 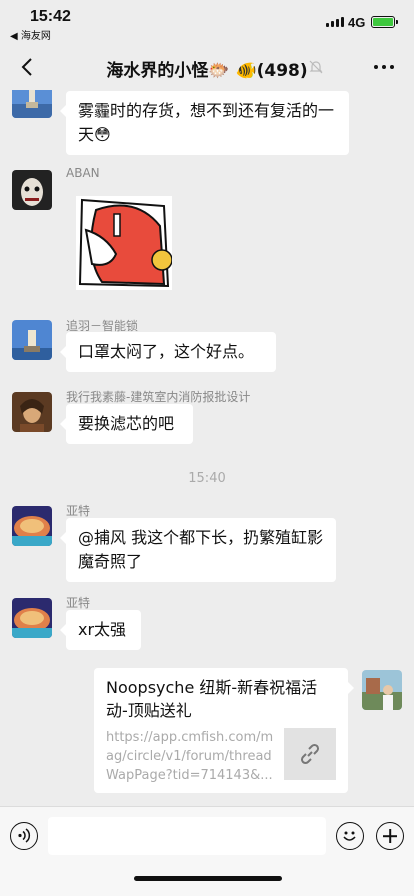 I want to click on more-dots-icon, so click(x=384, y=67).